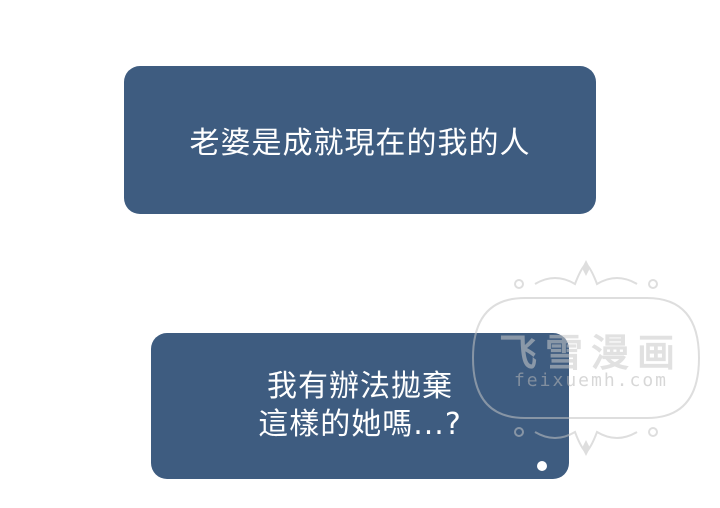  I want to click on caption-text-line-2: 這樣的她嗎...?, so click(360, 424).